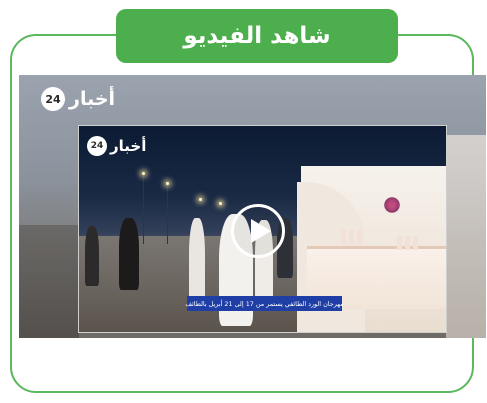 Image resolution: width=487 pixels, height=403 pixels. I want to click on background-logo: أخبار 24, so click(78, 99).